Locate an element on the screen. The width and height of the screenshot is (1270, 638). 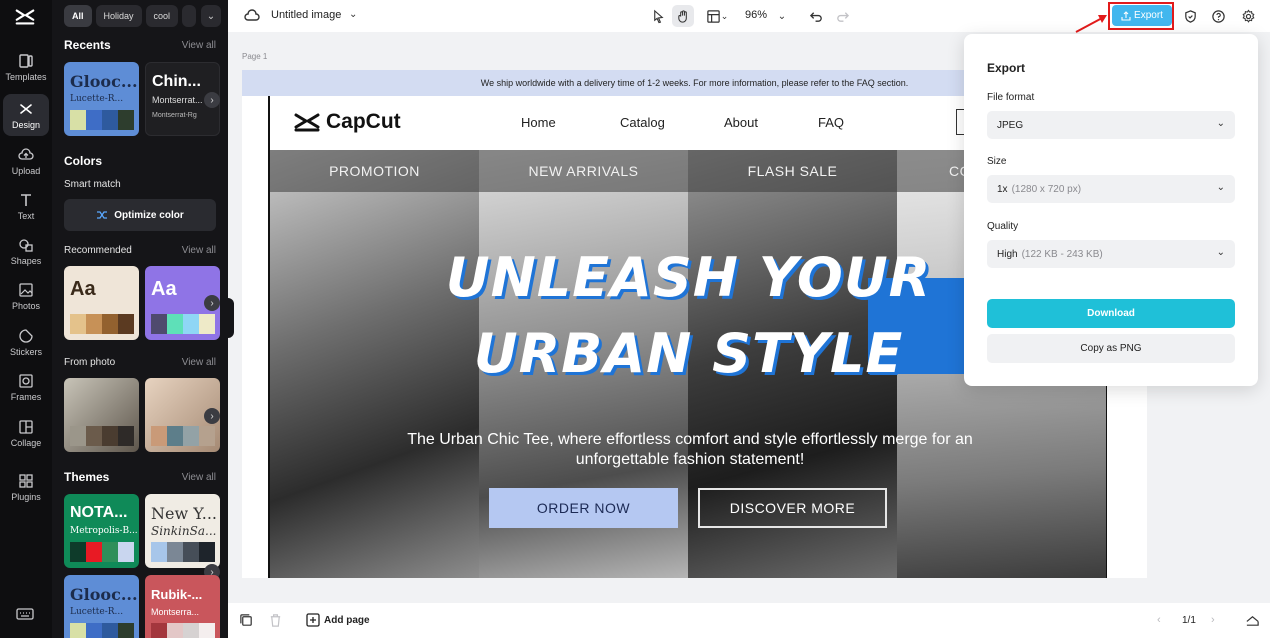
rail-stickers: Stickers is located at coordinates (26, 342).